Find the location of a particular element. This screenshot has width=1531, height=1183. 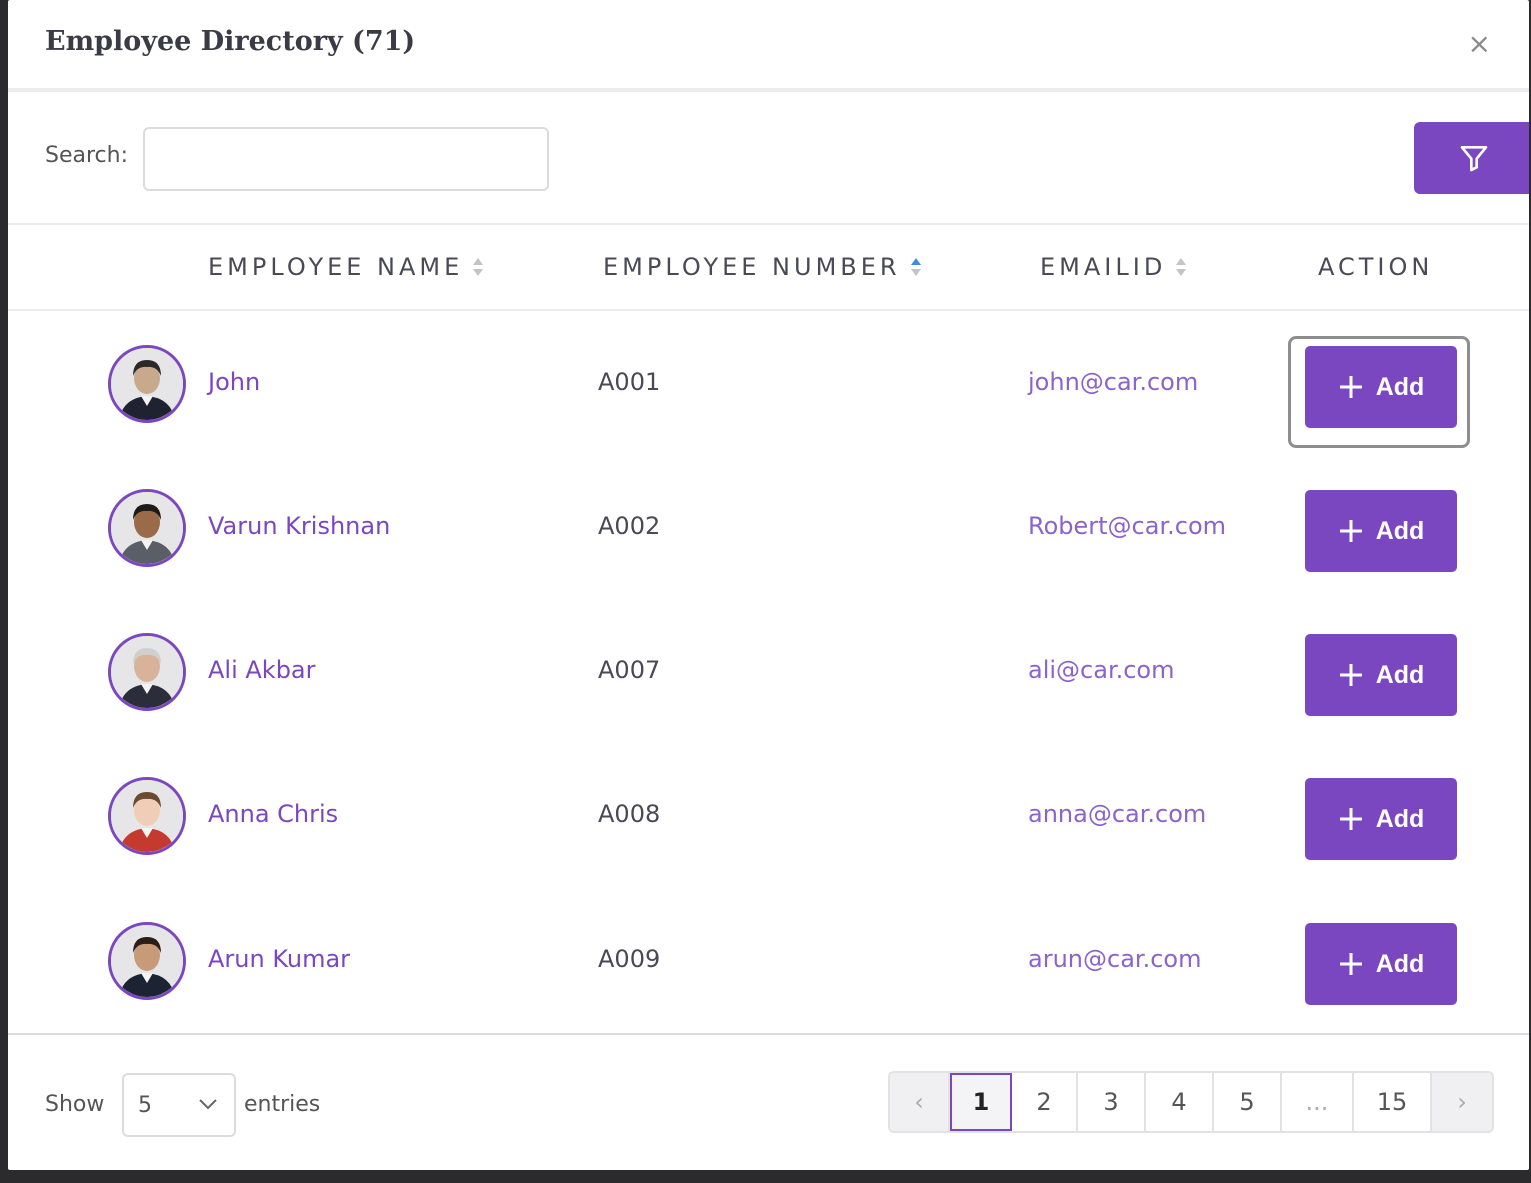

employee-email-link: anna@car.com is located at coordinates (1117, 814).